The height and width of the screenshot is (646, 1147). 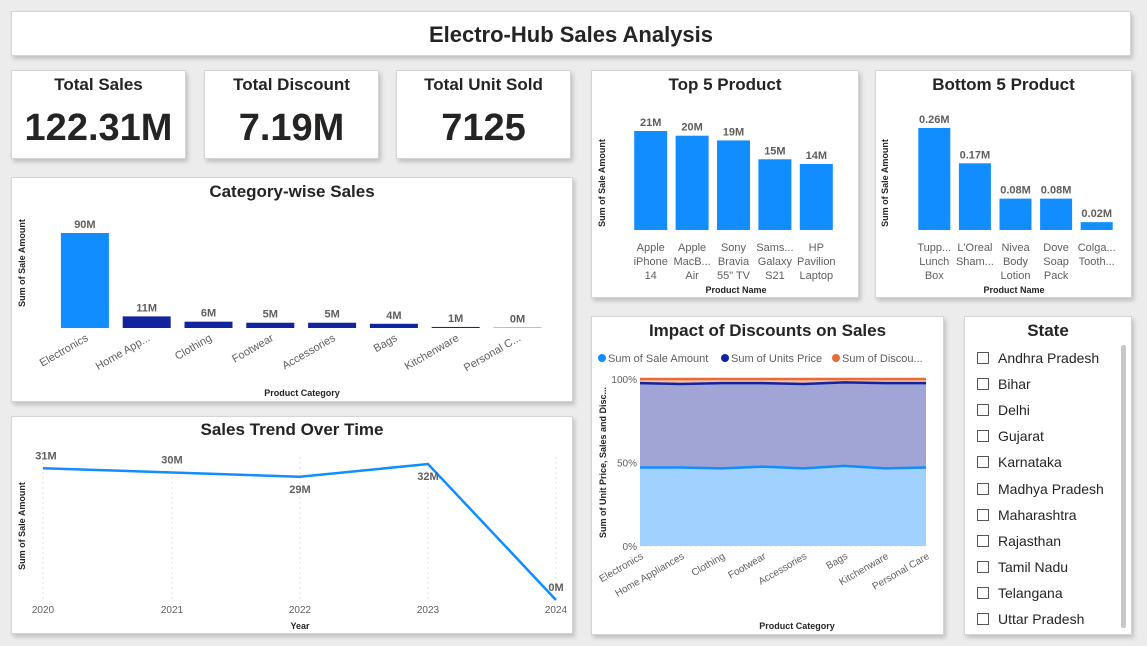 What do you see at coordinates (1056, 248) in the screenshot?
I see `category-tick-label: Dove` at bounding box center [1056, 248].